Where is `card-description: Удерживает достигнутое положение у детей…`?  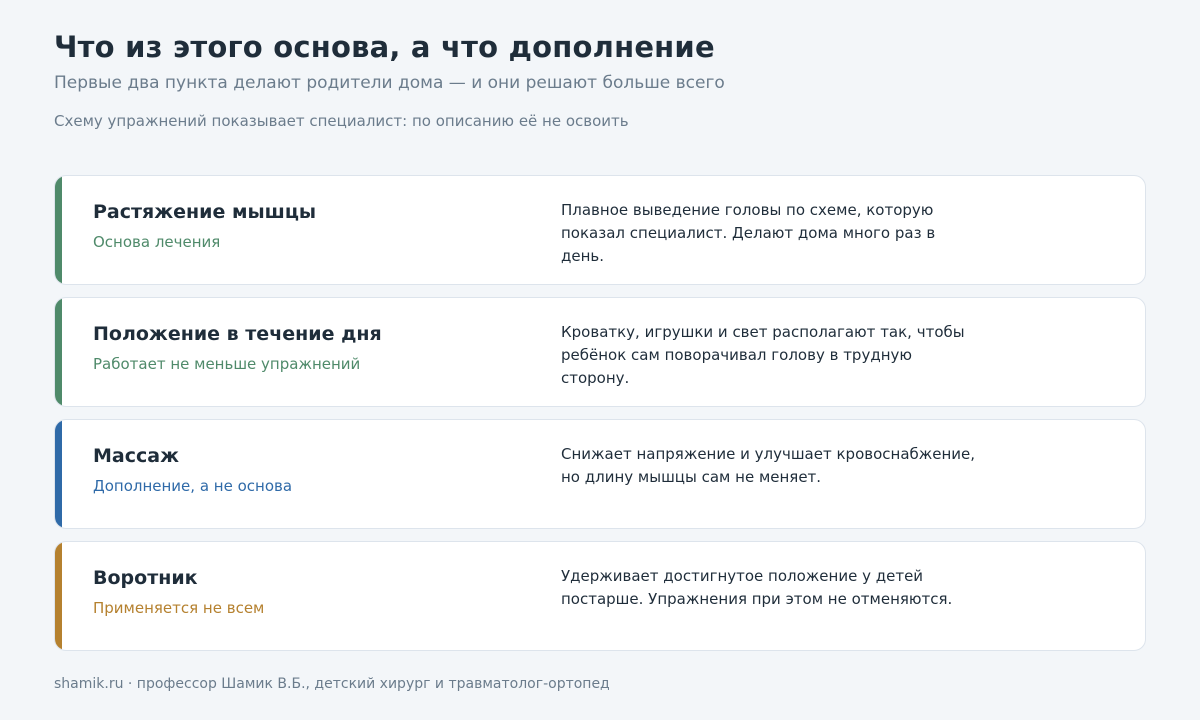
card-description: Удерживает достигнутое положение у детей… is located at coordinates (757, 587).